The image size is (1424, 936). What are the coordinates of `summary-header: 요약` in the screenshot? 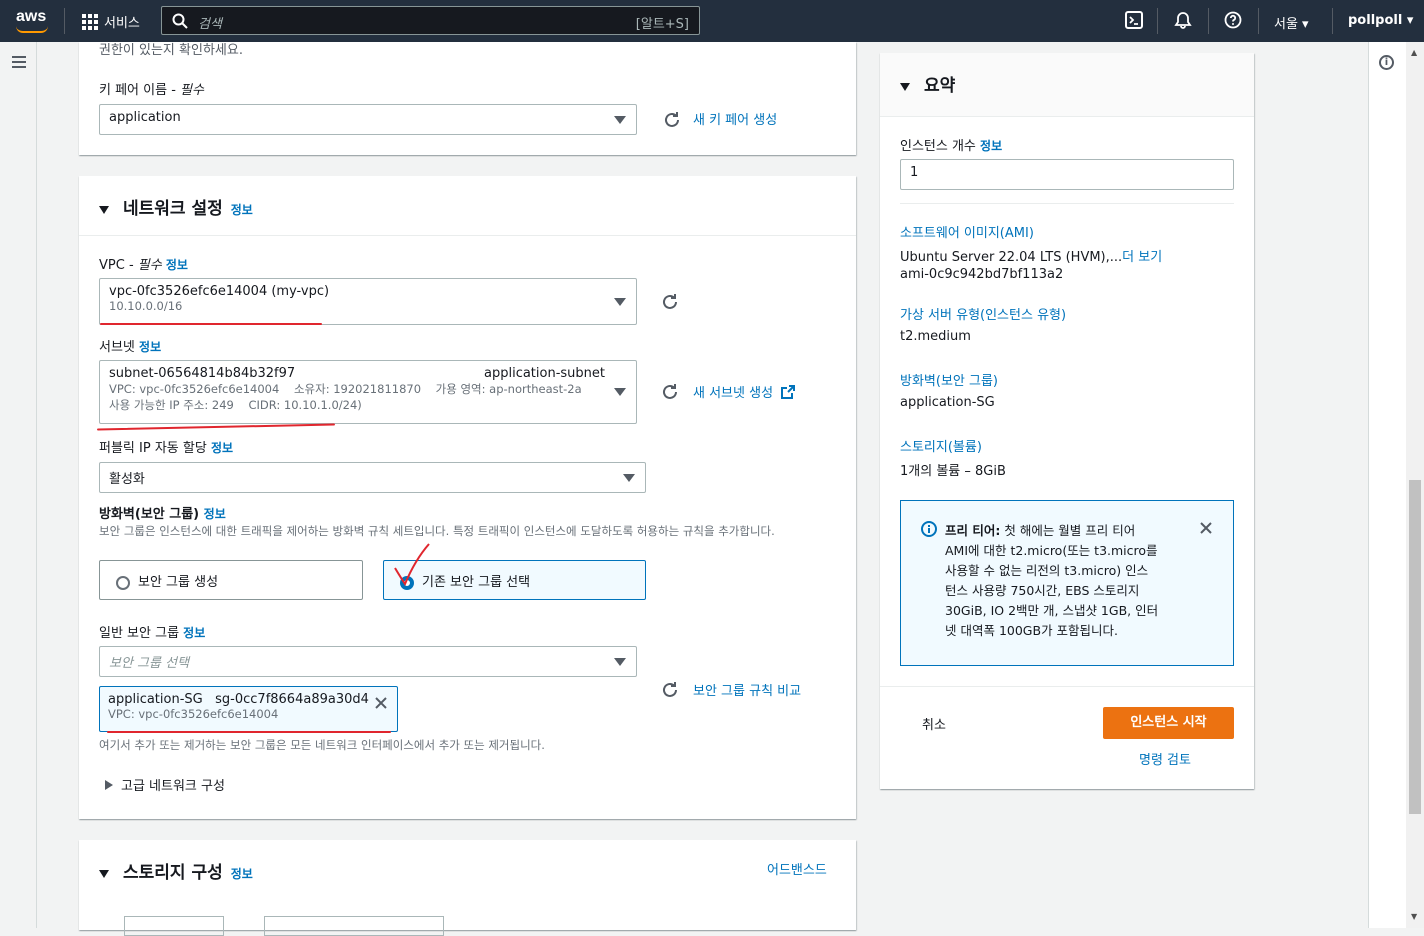 It's located at (927, 83).